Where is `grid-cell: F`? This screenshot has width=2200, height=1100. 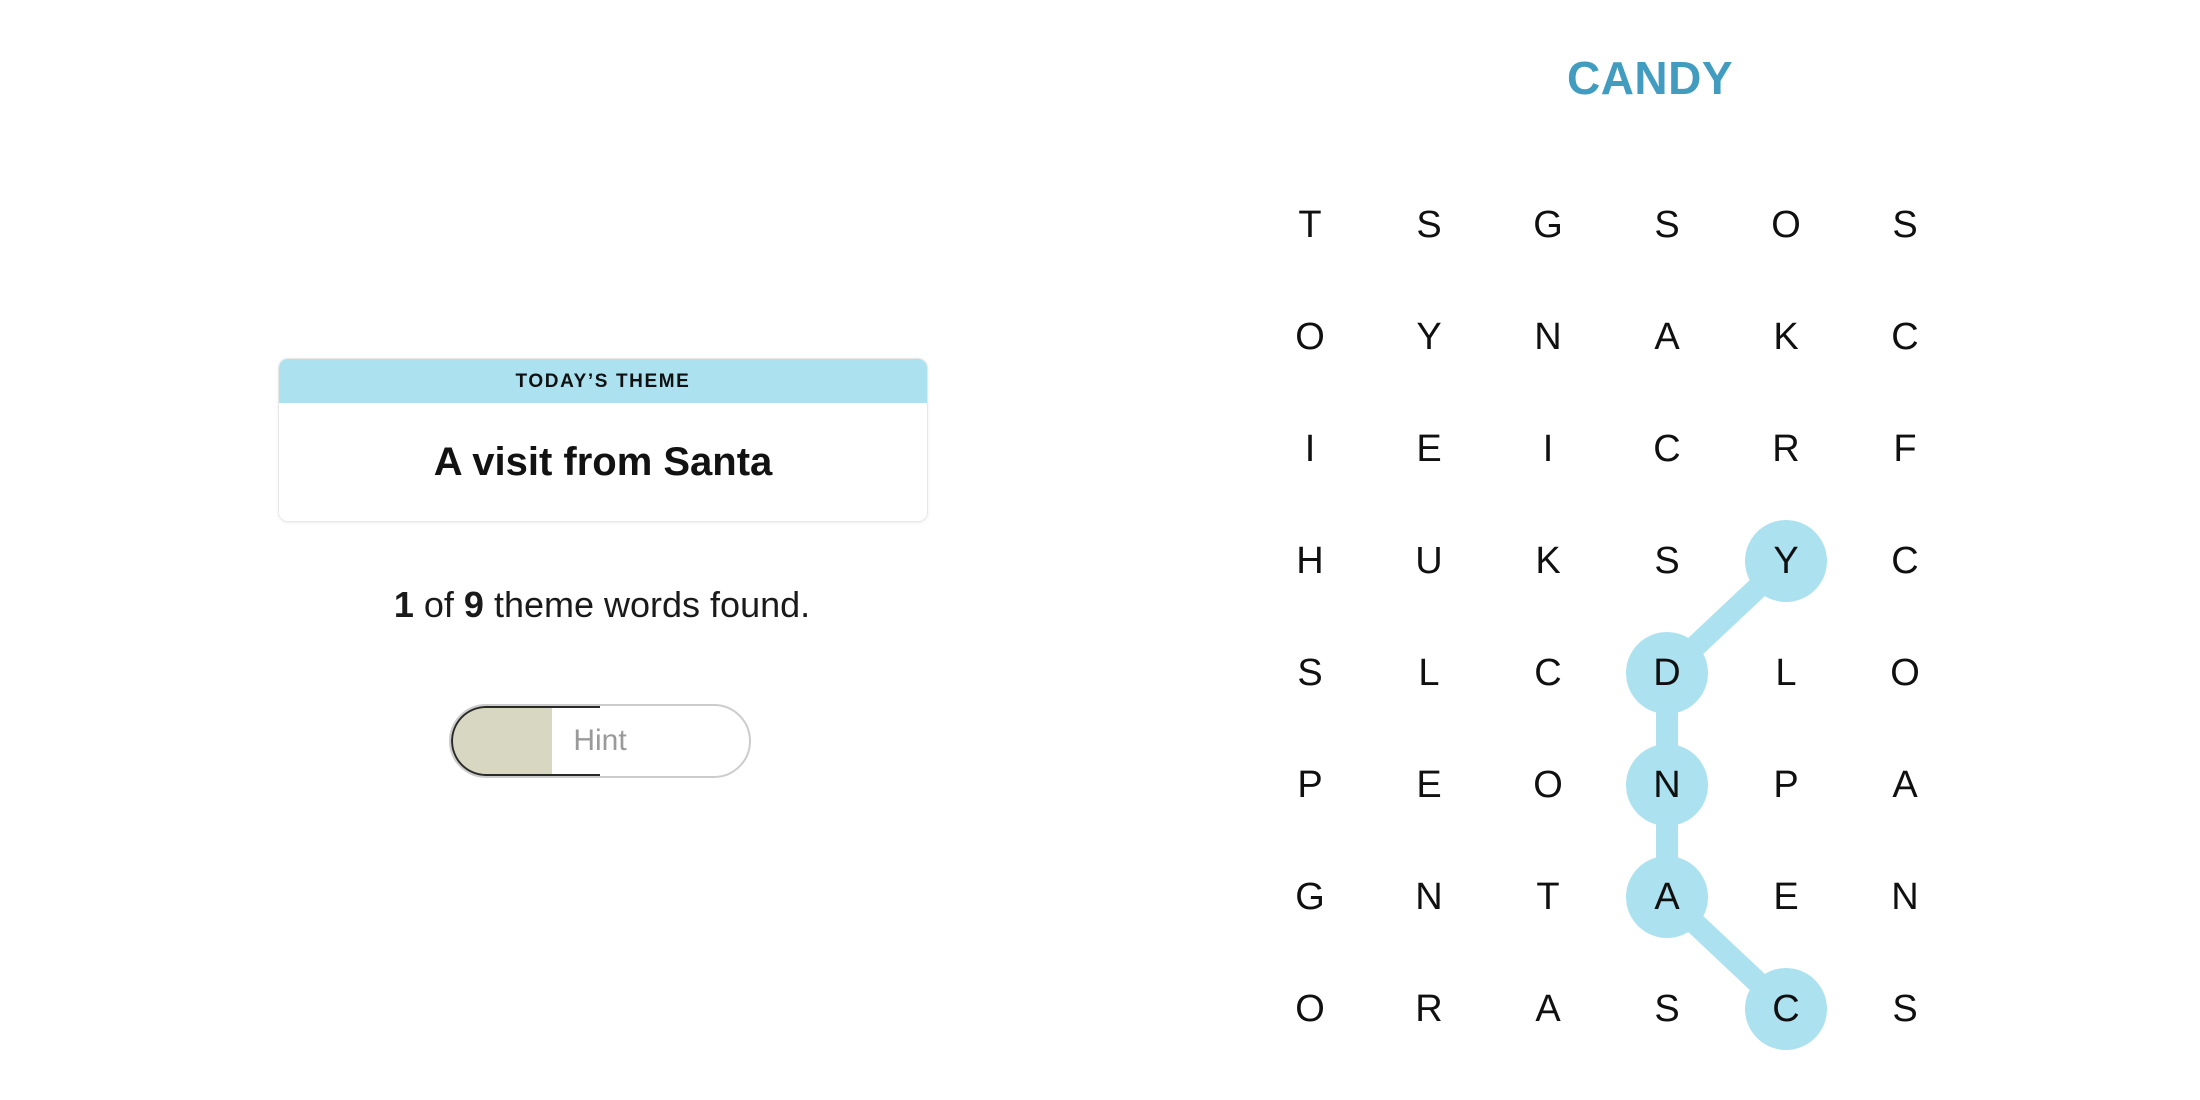
grid-cell: F is located at coordinates (1905, 449).